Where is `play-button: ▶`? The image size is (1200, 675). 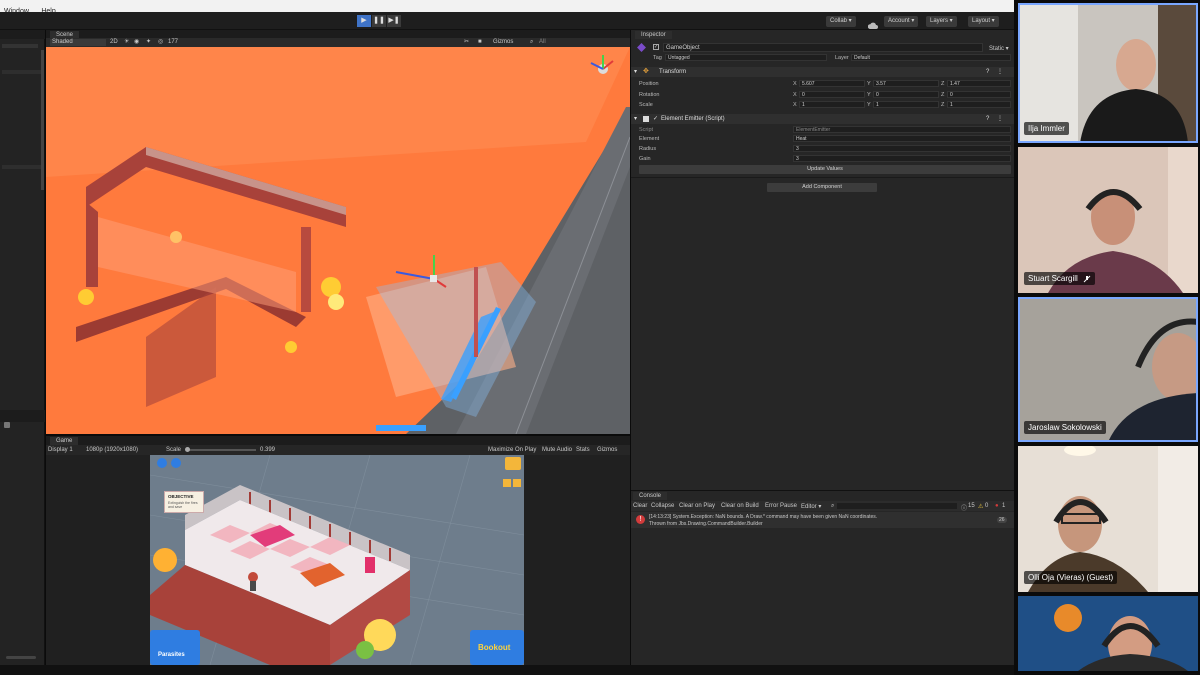 play-button: ▶ is located at coordinates (364, 21).